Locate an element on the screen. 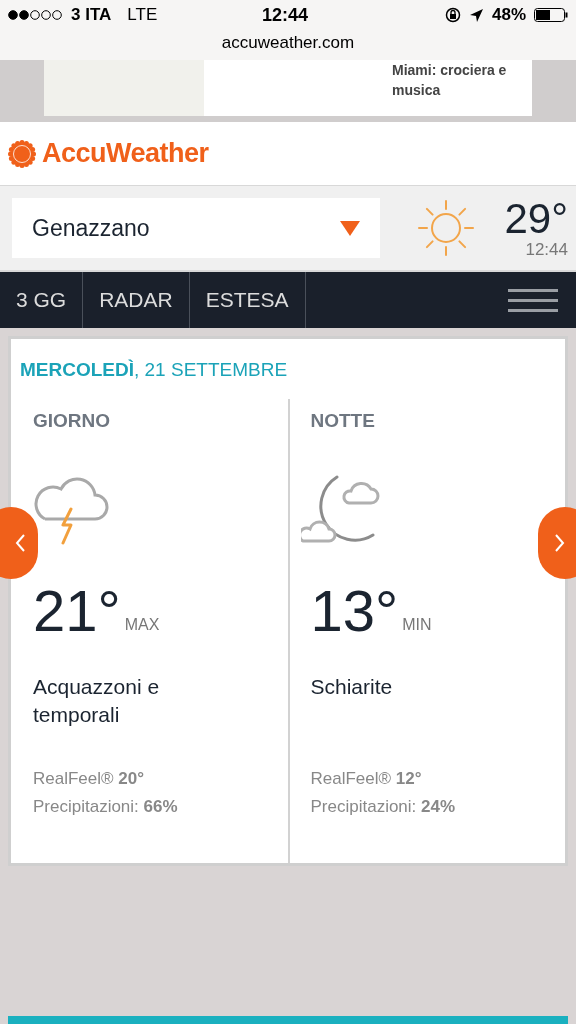 The height and width of the screenshot is (1024, 576). nav-tab: ESTESA is located at coordinates (247, 300).